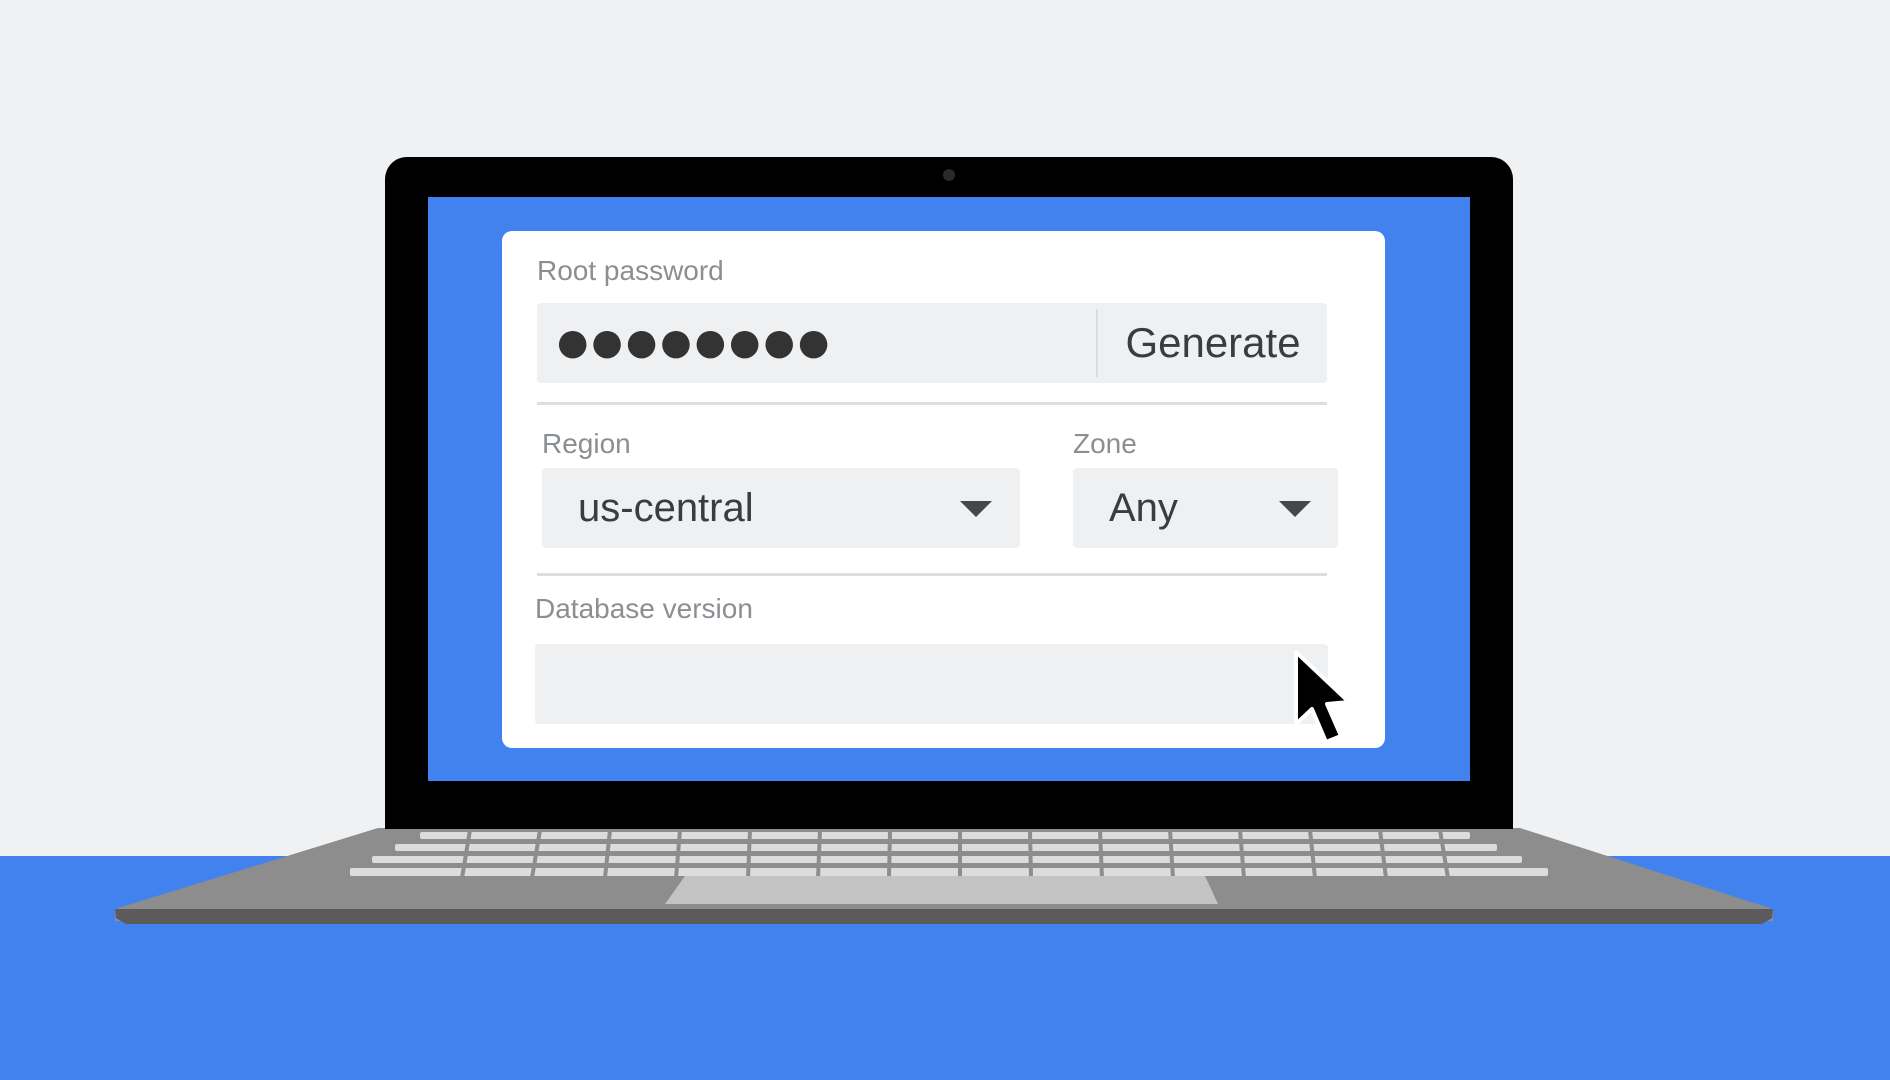 The image size is (1890, 1080). What do you see at coordinates (949, 175) in the screenshot?
I see `webcam-icon` at bounding box center [949, 175].